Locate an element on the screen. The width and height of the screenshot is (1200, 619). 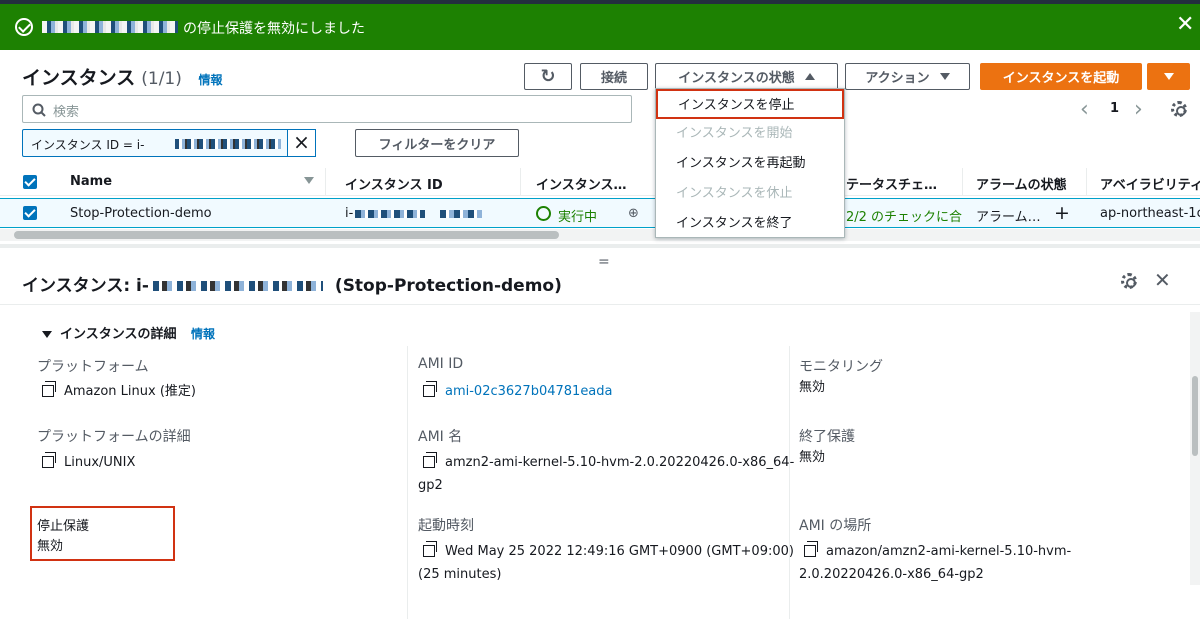
split-divider is located at coordinates (600, 246).